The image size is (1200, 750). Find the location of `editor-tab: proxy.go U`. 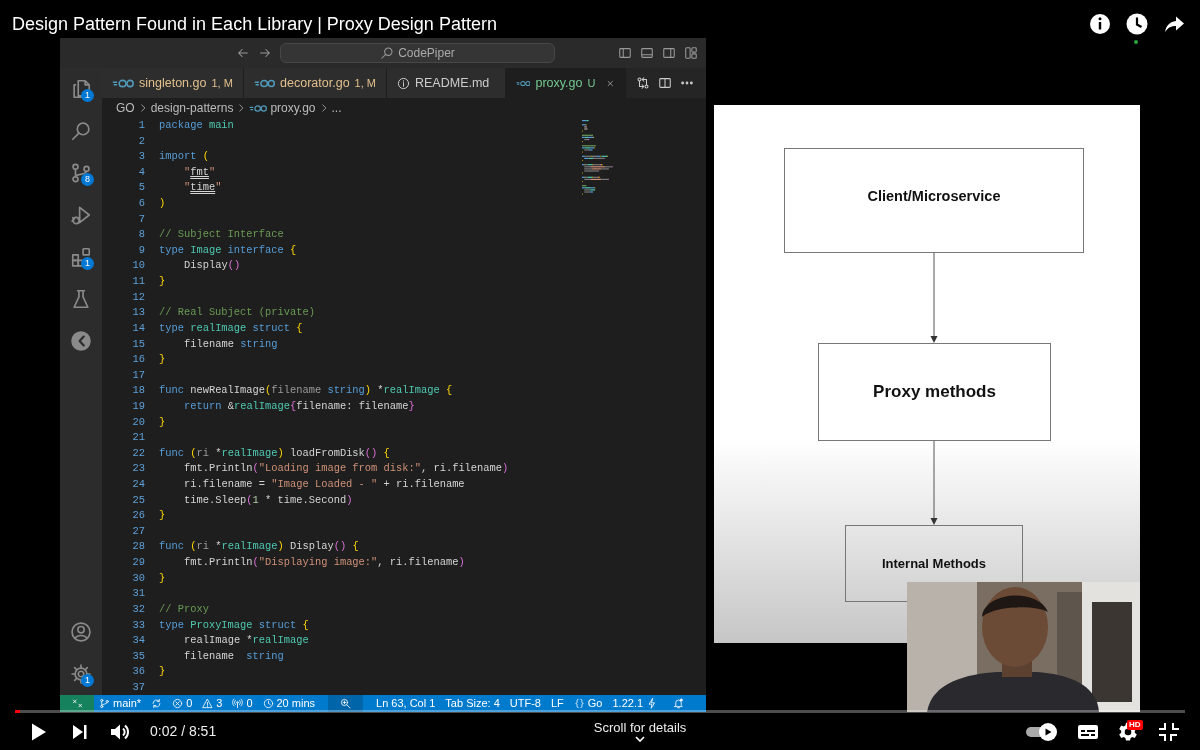

editor-tab: proxy.go U is located at coordinates (566, 83).